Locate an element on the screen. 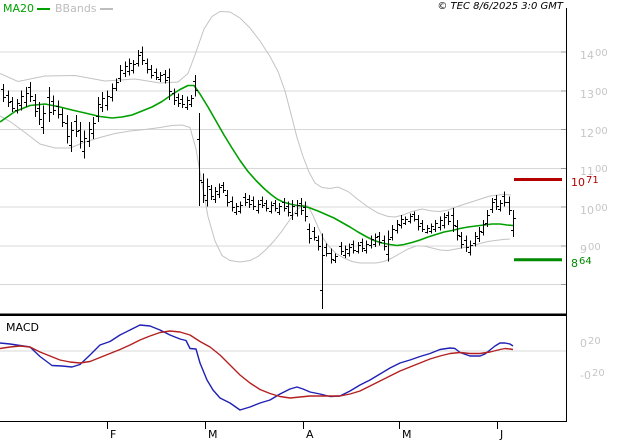 This screenshot has width=627, height=440. macd-axis-label: 020 is located at coordinates (590, 342).